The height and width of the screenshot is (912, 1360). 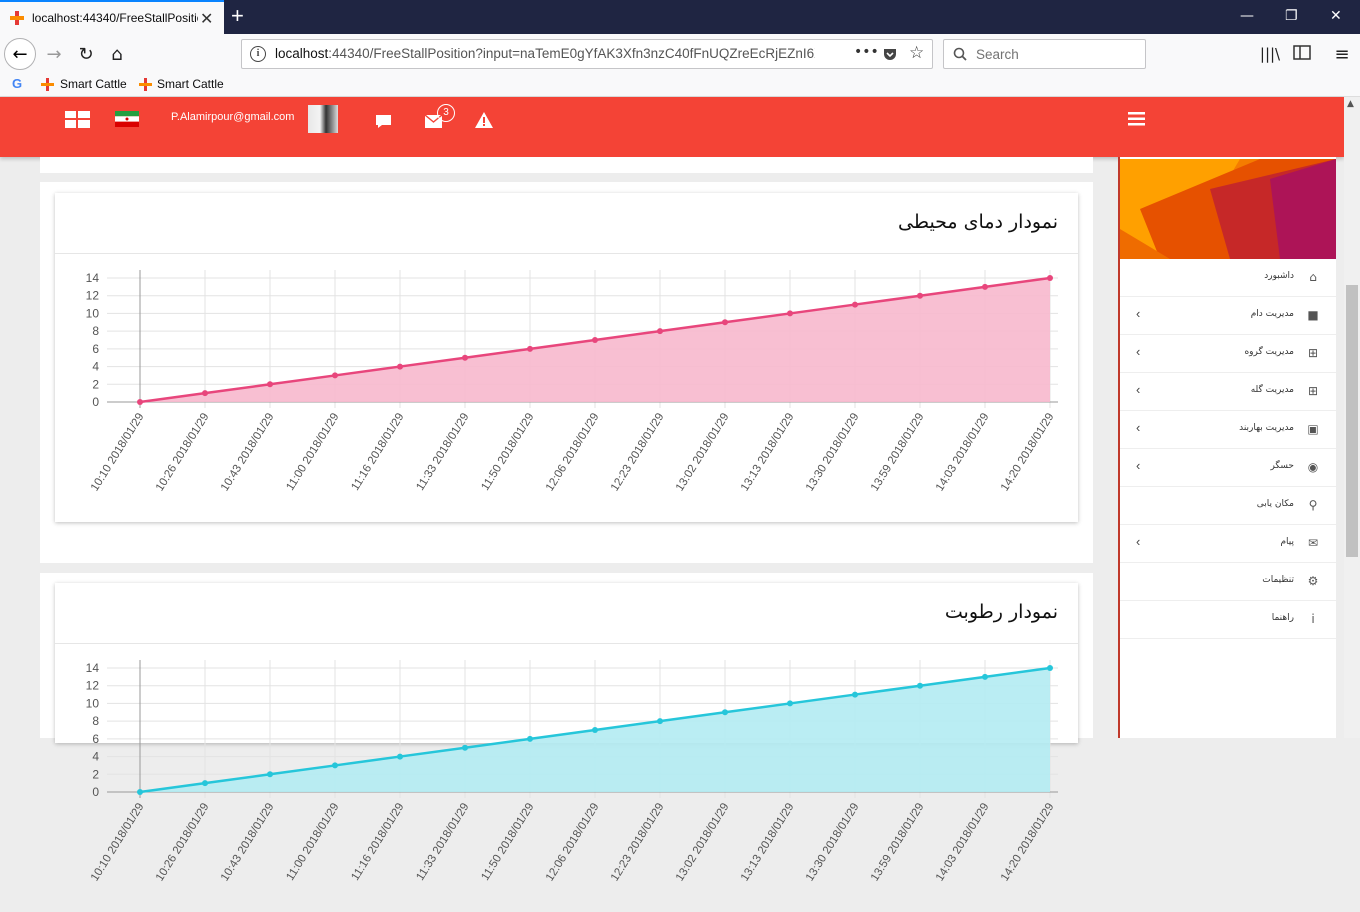 I want to click on bookmark-smart-cattle-1: Smart Cattle, so click(x=93, y=84).